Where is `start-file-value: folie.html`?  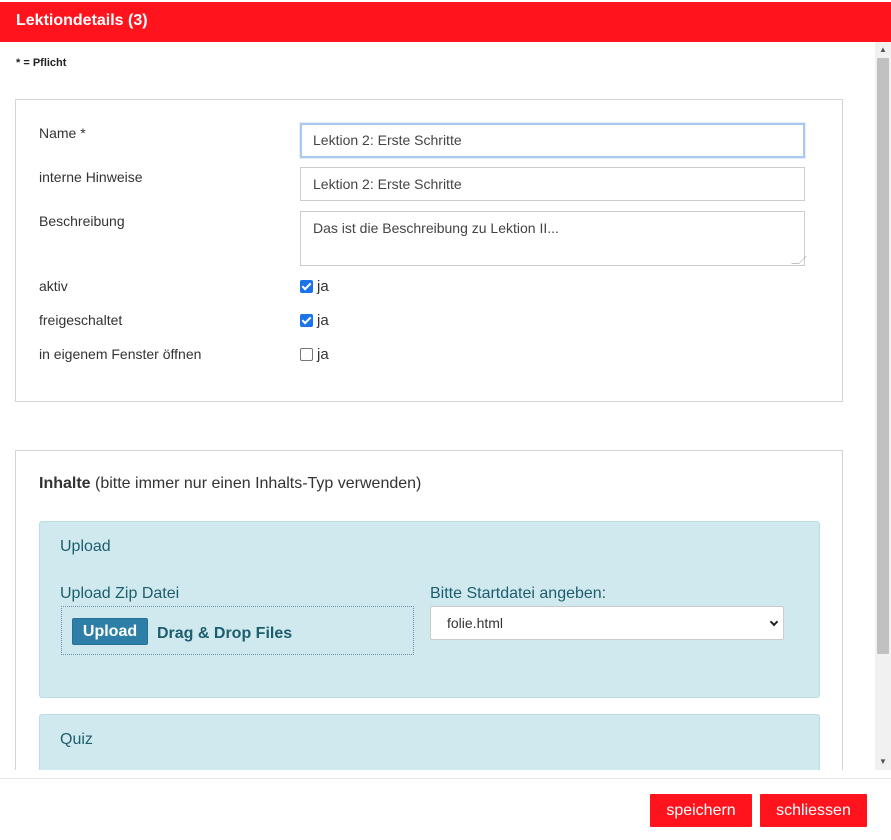
start-file-value: folie.html is located at coordinates (475, 623).